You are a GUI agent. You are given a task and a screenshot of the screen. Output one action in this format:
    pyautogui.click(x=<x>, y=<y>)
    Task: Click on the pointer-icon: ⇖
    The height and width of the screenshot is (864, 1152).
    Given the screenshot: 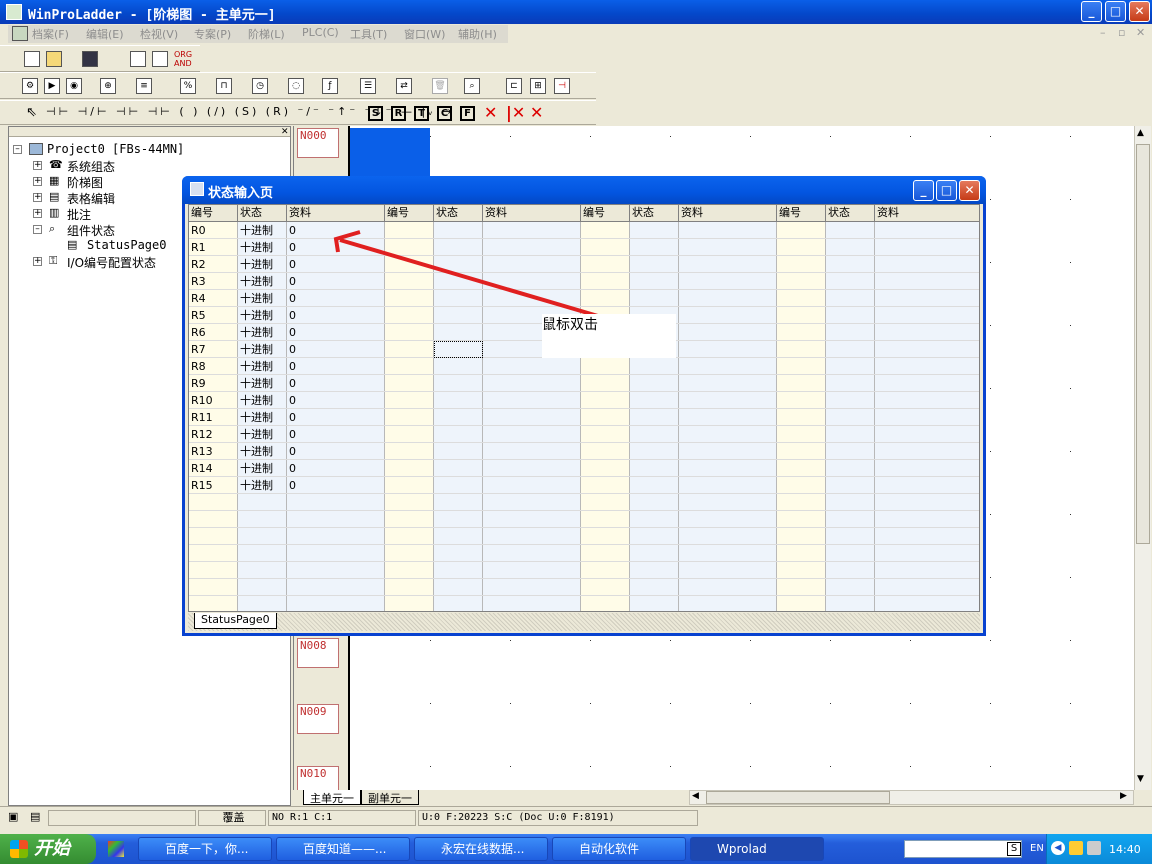 What is the action you would take?
    pyautogui.click(x=31, y=112)
    